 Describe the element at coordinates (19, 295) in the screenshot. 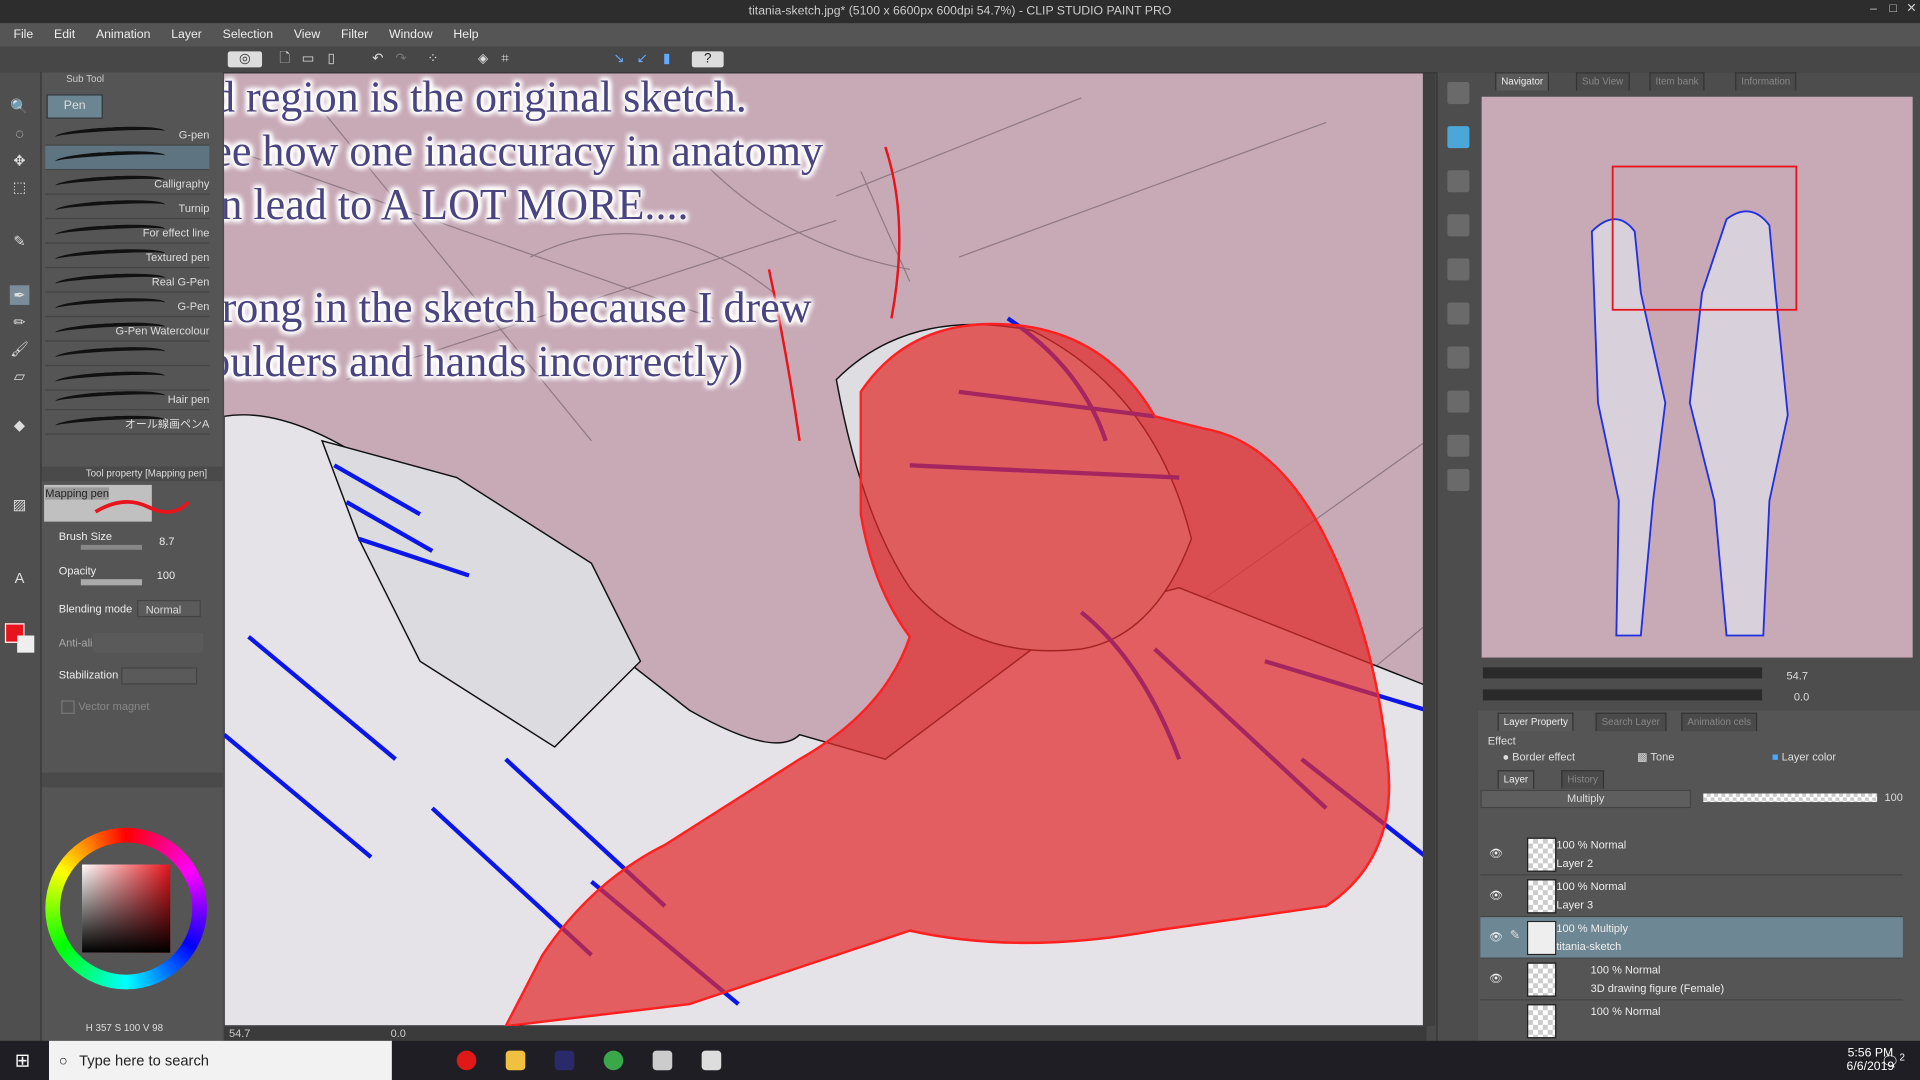

I see `pen-tool-icon: ✒` at that location.